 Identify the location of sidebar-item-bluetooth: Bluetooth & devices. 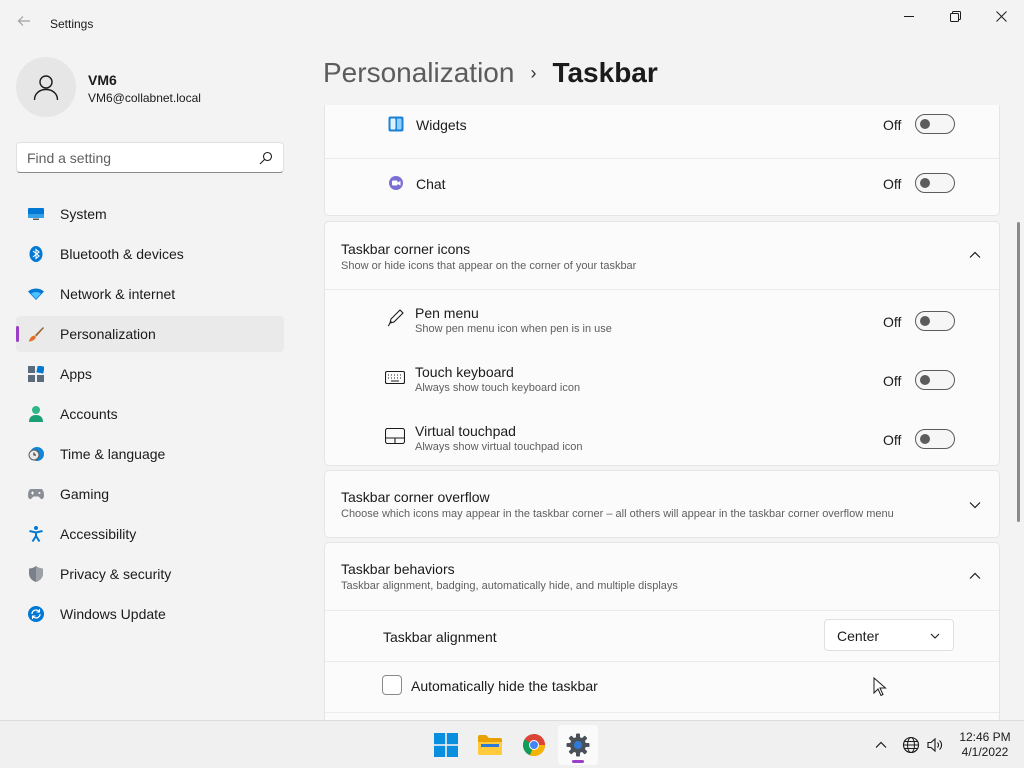
(150, 254).